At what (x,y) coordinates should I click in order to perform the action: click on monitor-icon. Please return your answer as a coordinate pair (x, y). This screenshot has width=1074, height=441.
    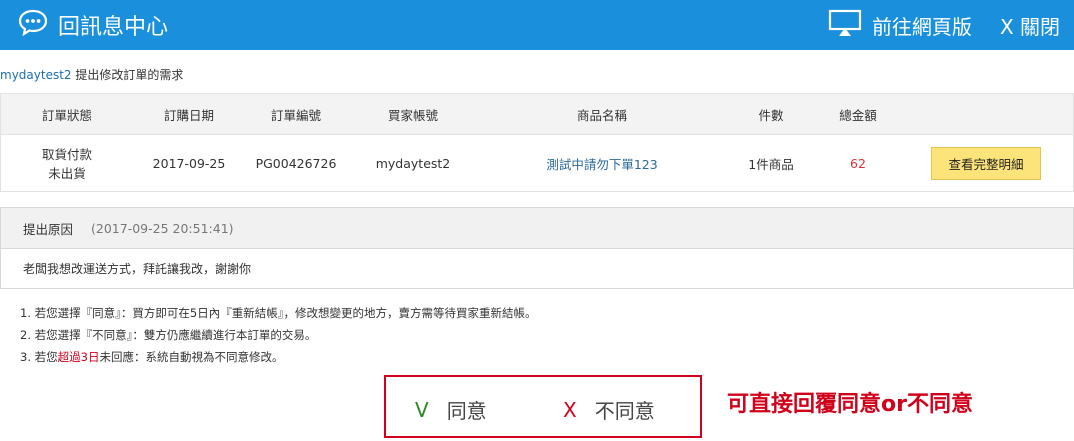
    Looking at the image, I should click on (845, 25).